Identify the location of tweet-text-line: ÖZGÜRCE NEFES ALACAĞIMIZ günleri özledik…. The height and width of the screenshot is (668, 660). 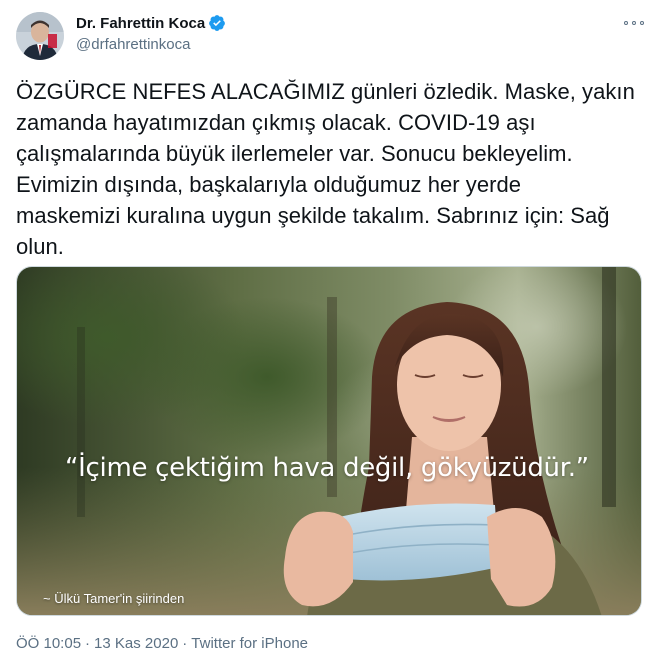
(325, 91).